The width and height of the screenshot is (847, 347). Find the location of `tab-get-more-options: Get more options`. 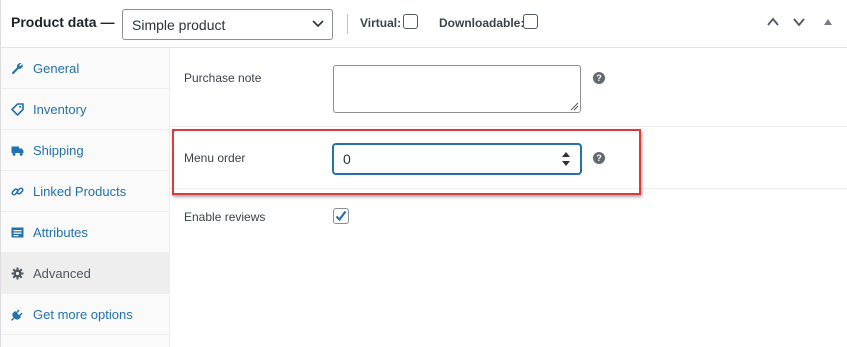

tab-get-more-options: Get more options is located at coordinates (85, 314).